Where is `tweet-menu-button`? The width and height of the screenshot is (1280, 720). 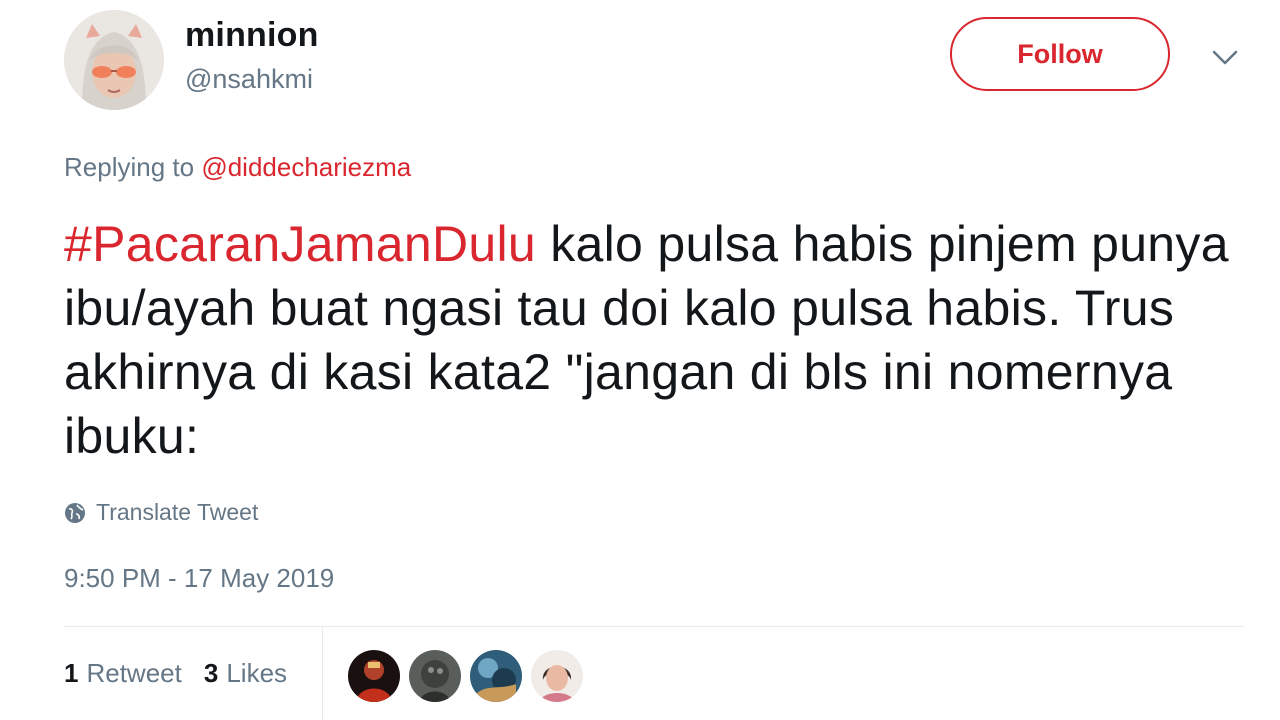
tweet-menu-button is located at coordinates (1225, 58).